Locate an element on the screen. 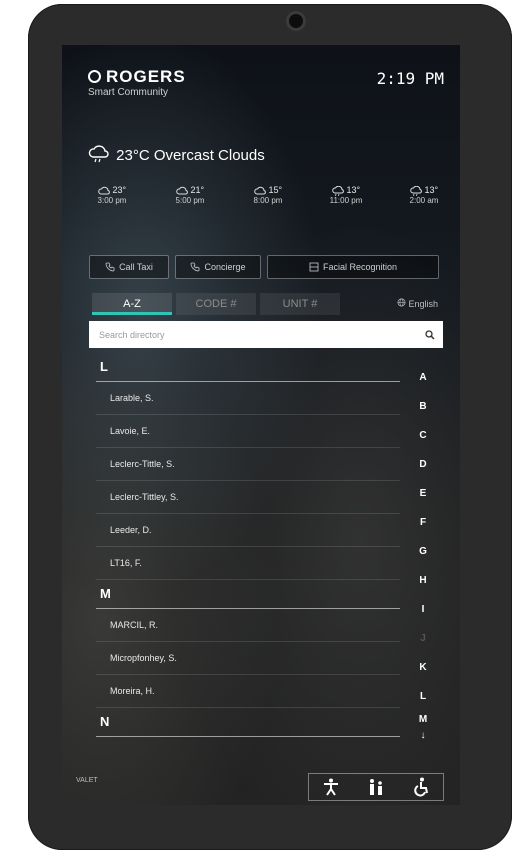 This screenshot has height=856, width=520. facial-recognition-button: Facial Recognition is located at coordinates (353, 267).